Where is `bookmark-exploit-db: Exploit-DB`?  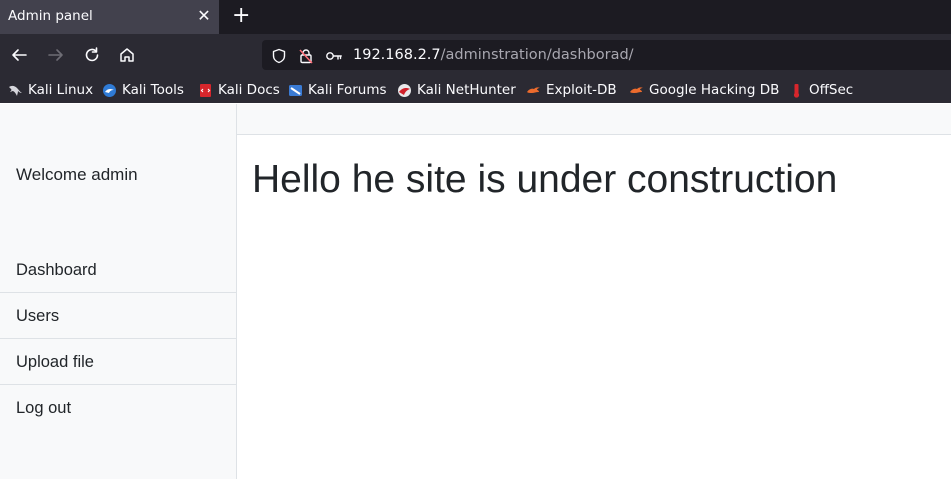
bookmark-exploit-db: Exploit-DB is located at coordinates (571, 90).